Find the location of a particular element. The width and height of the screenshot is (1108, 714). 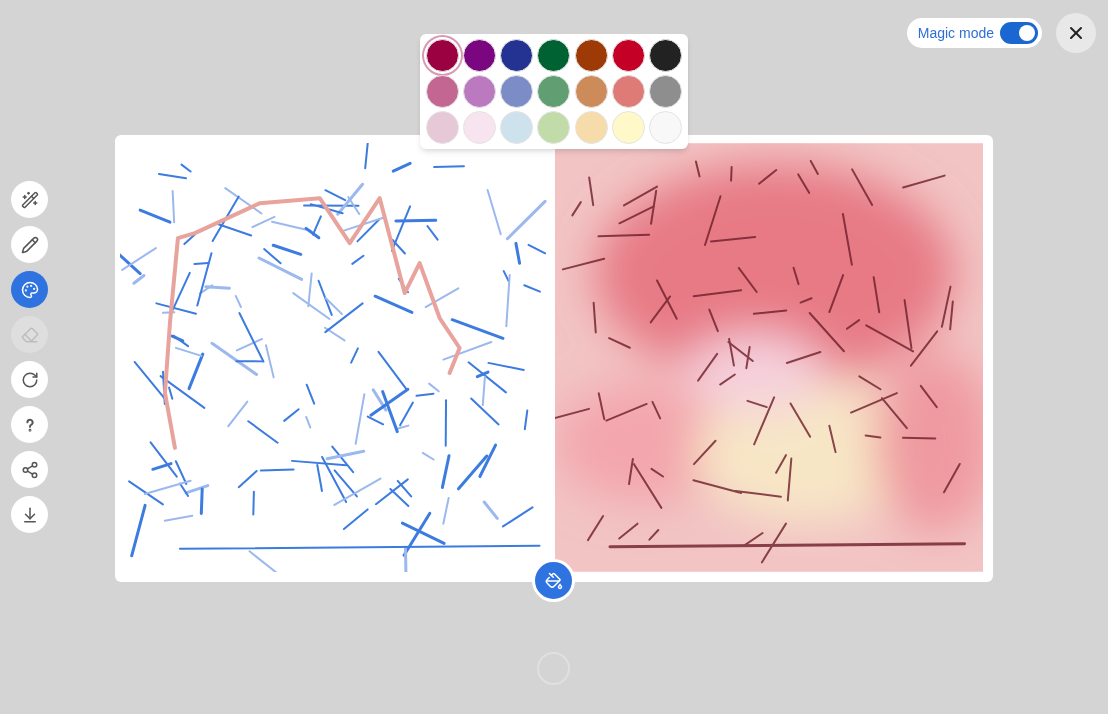

pencil-icon is located at coordinates (29, 244).